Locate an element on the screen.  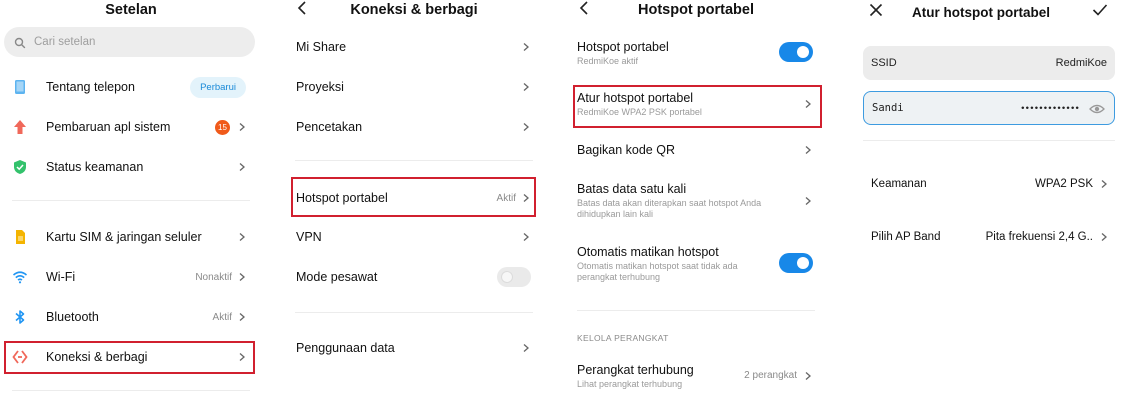
update-count-badge: 15 is located at coordinates (222, 127).